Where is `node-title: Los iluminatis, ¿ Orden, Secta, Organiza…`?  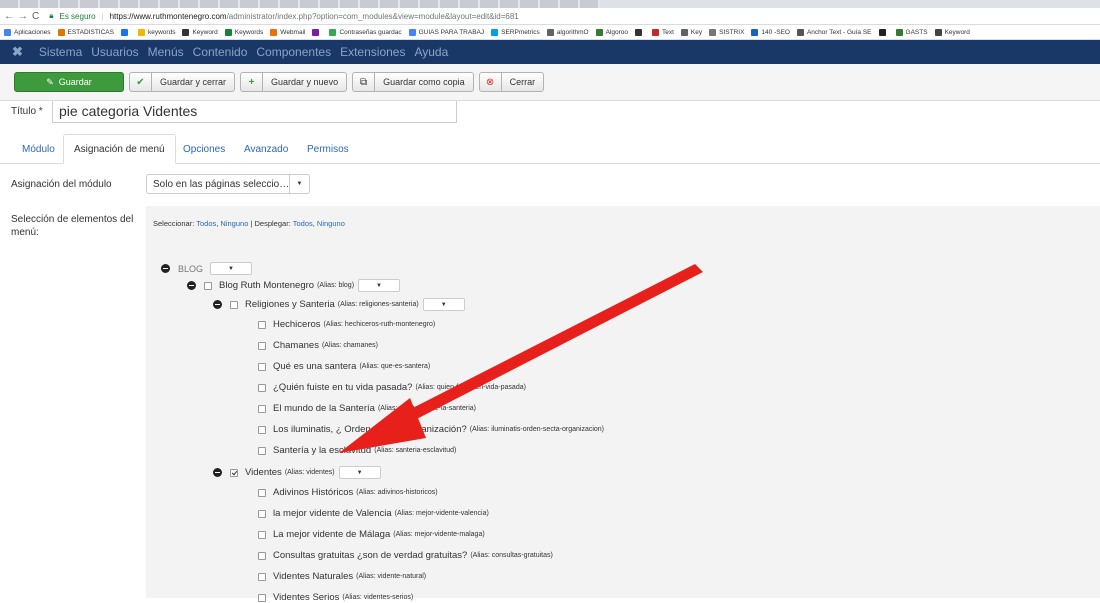
node-title: Los iluminatis, ¿ Orden, Secta, Organiza… is located at coordinates (370, 429).